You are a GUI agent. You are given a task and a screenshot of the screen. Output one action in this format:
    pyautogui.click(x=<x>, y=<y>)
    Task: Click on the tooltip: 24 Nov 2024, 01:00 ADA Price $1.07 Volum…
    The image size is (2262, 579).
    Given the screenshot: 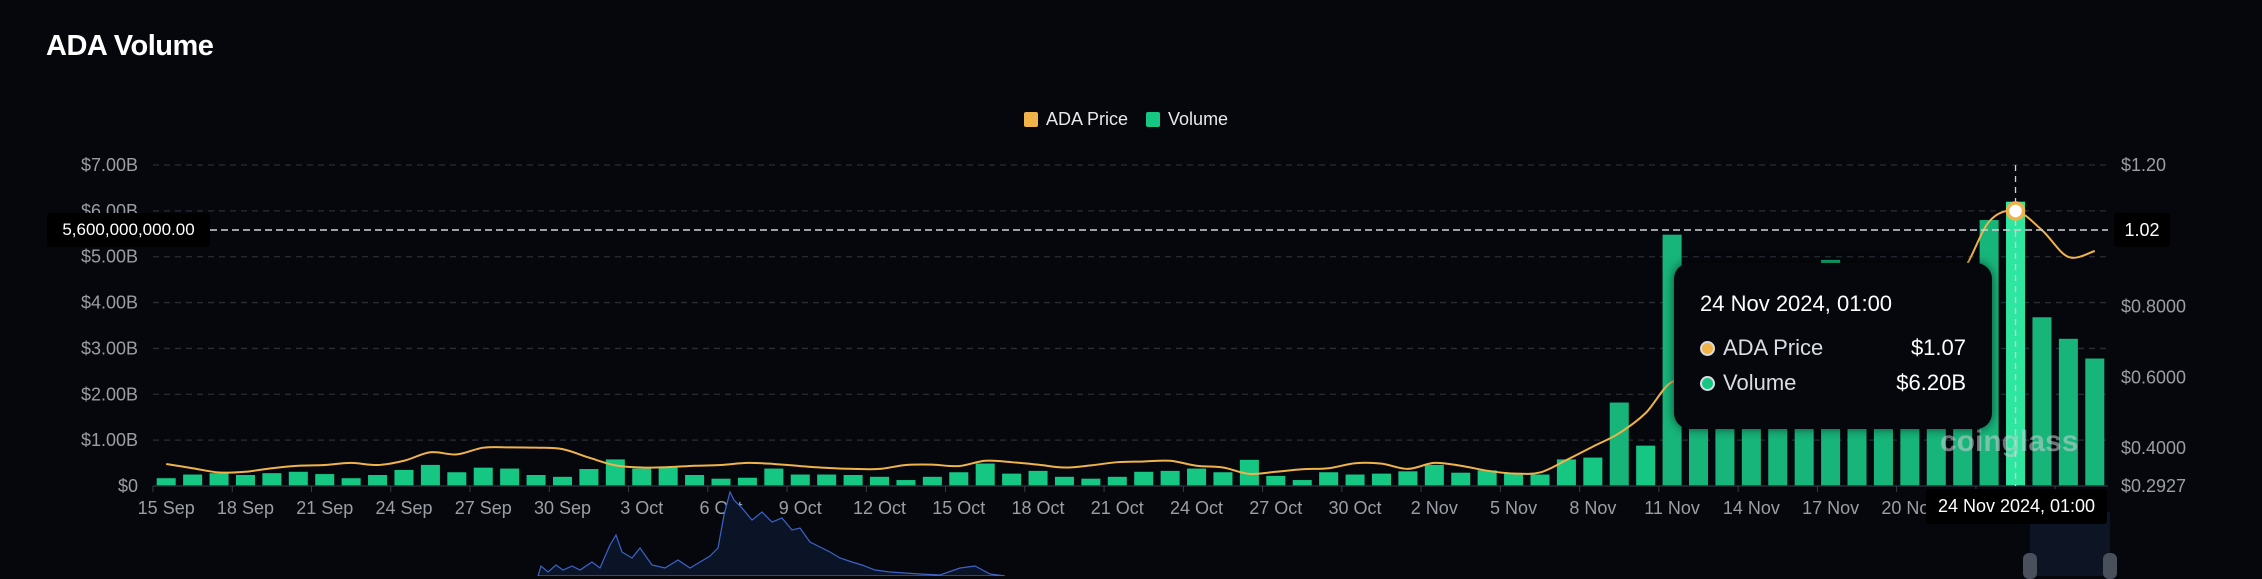 What is the action you would take?
    pyautogui.click(x=1833, y=346)
    